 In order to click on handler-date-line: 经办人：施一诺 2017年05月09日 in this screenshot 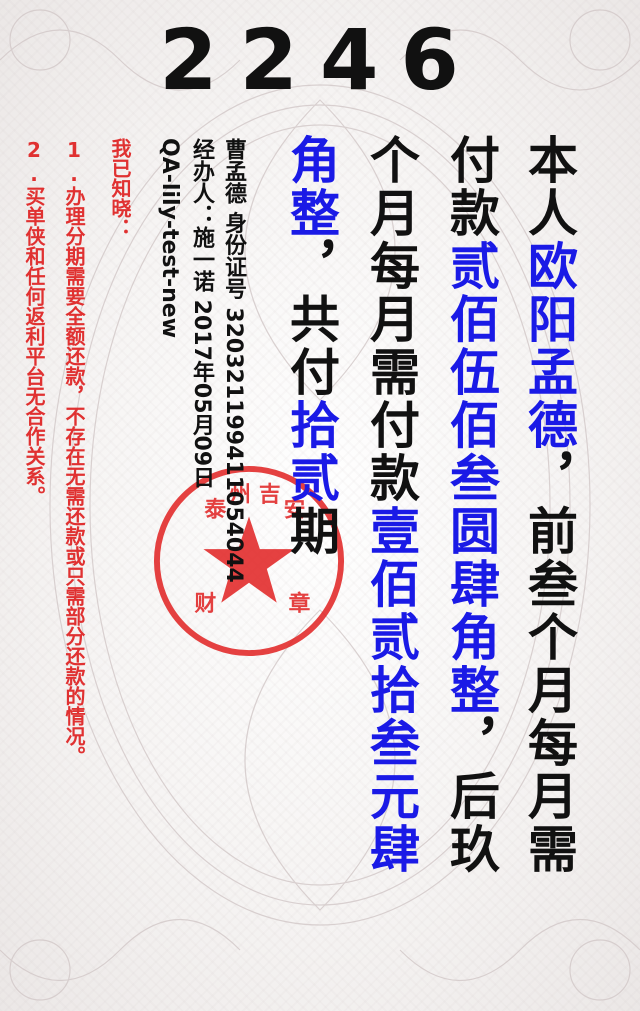, I will do `click(201, 313)`.